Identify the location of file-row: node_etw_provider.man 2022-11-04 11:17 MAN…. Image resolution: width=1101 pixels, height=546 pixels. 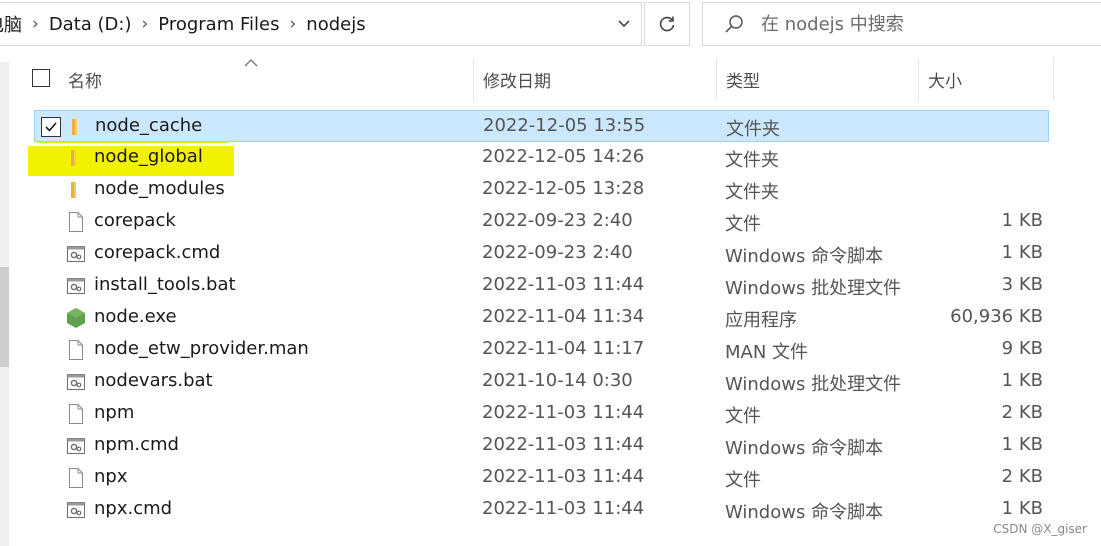
(541, 350).